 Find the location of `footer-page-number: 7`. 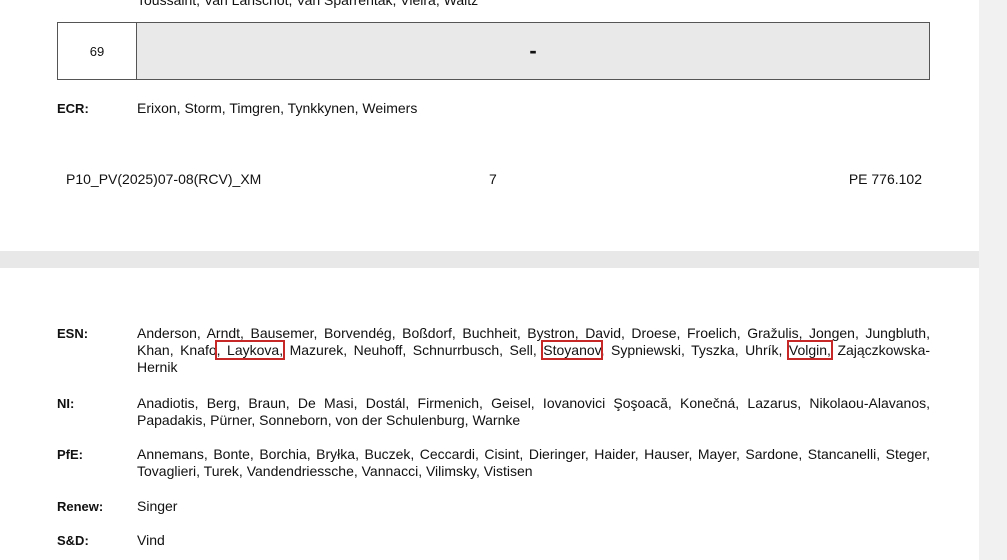

footer-page-number: 7 is located at coordinates (493, 179).